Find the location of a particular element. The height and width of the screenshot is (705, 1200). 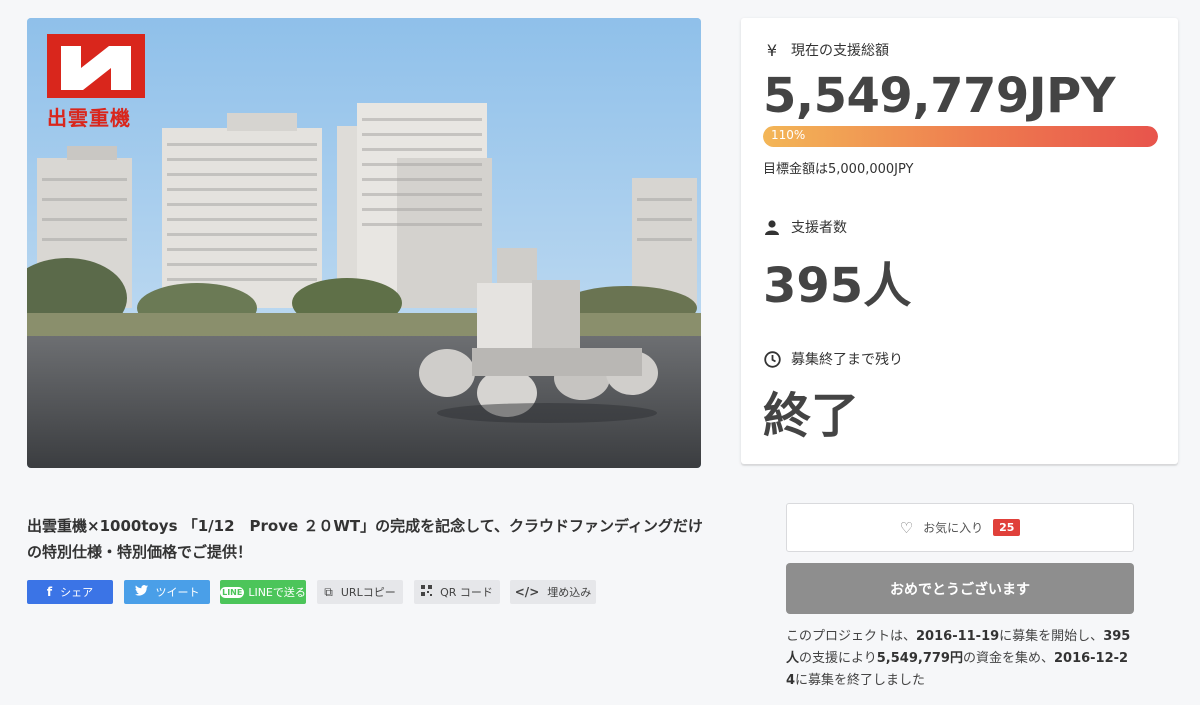

summary-amount: 5,549,779円 is located at coordinates (919, 658).